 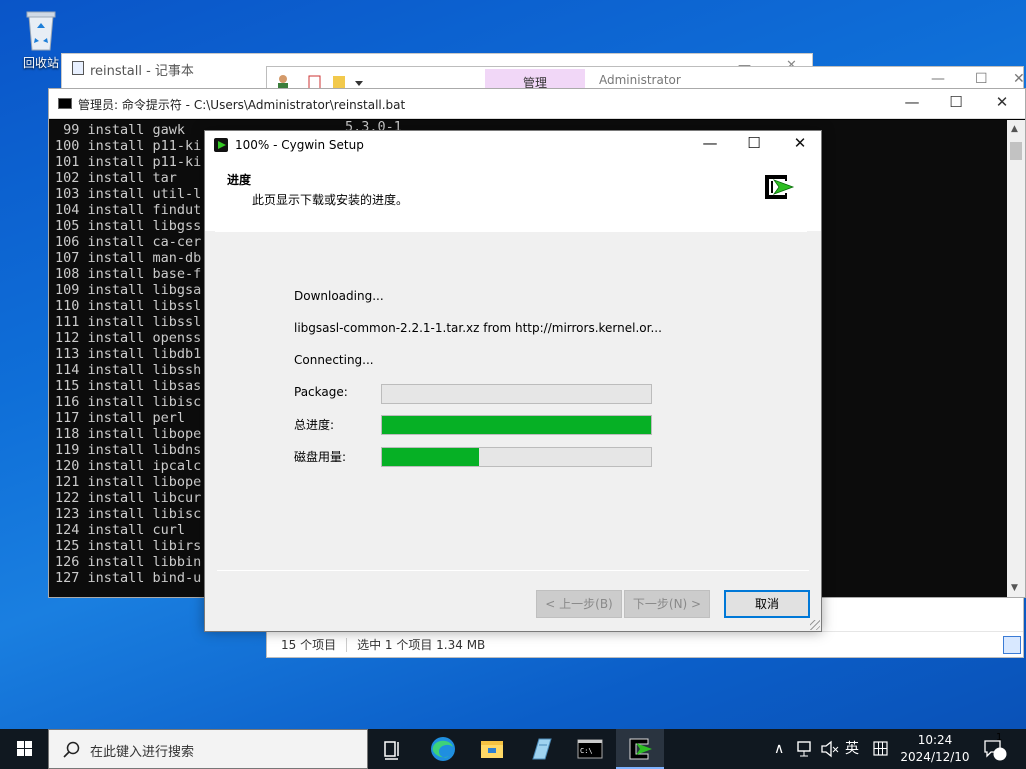 I want to click on show-hidden-icons-chevron-up-icon: ∧, so click(x=779, y=749).